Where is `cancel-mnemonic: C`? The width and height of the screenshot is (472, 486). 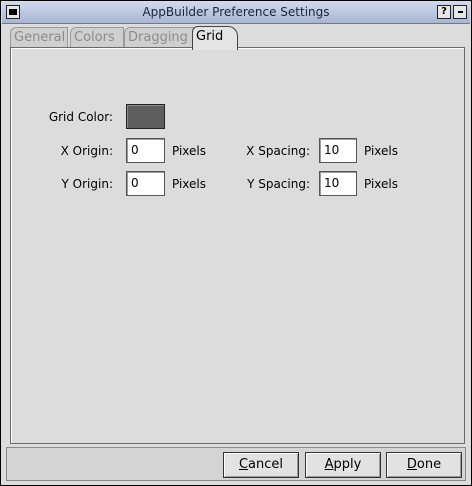 cancel-mnemonic: C is located at coordinates (243, 464).